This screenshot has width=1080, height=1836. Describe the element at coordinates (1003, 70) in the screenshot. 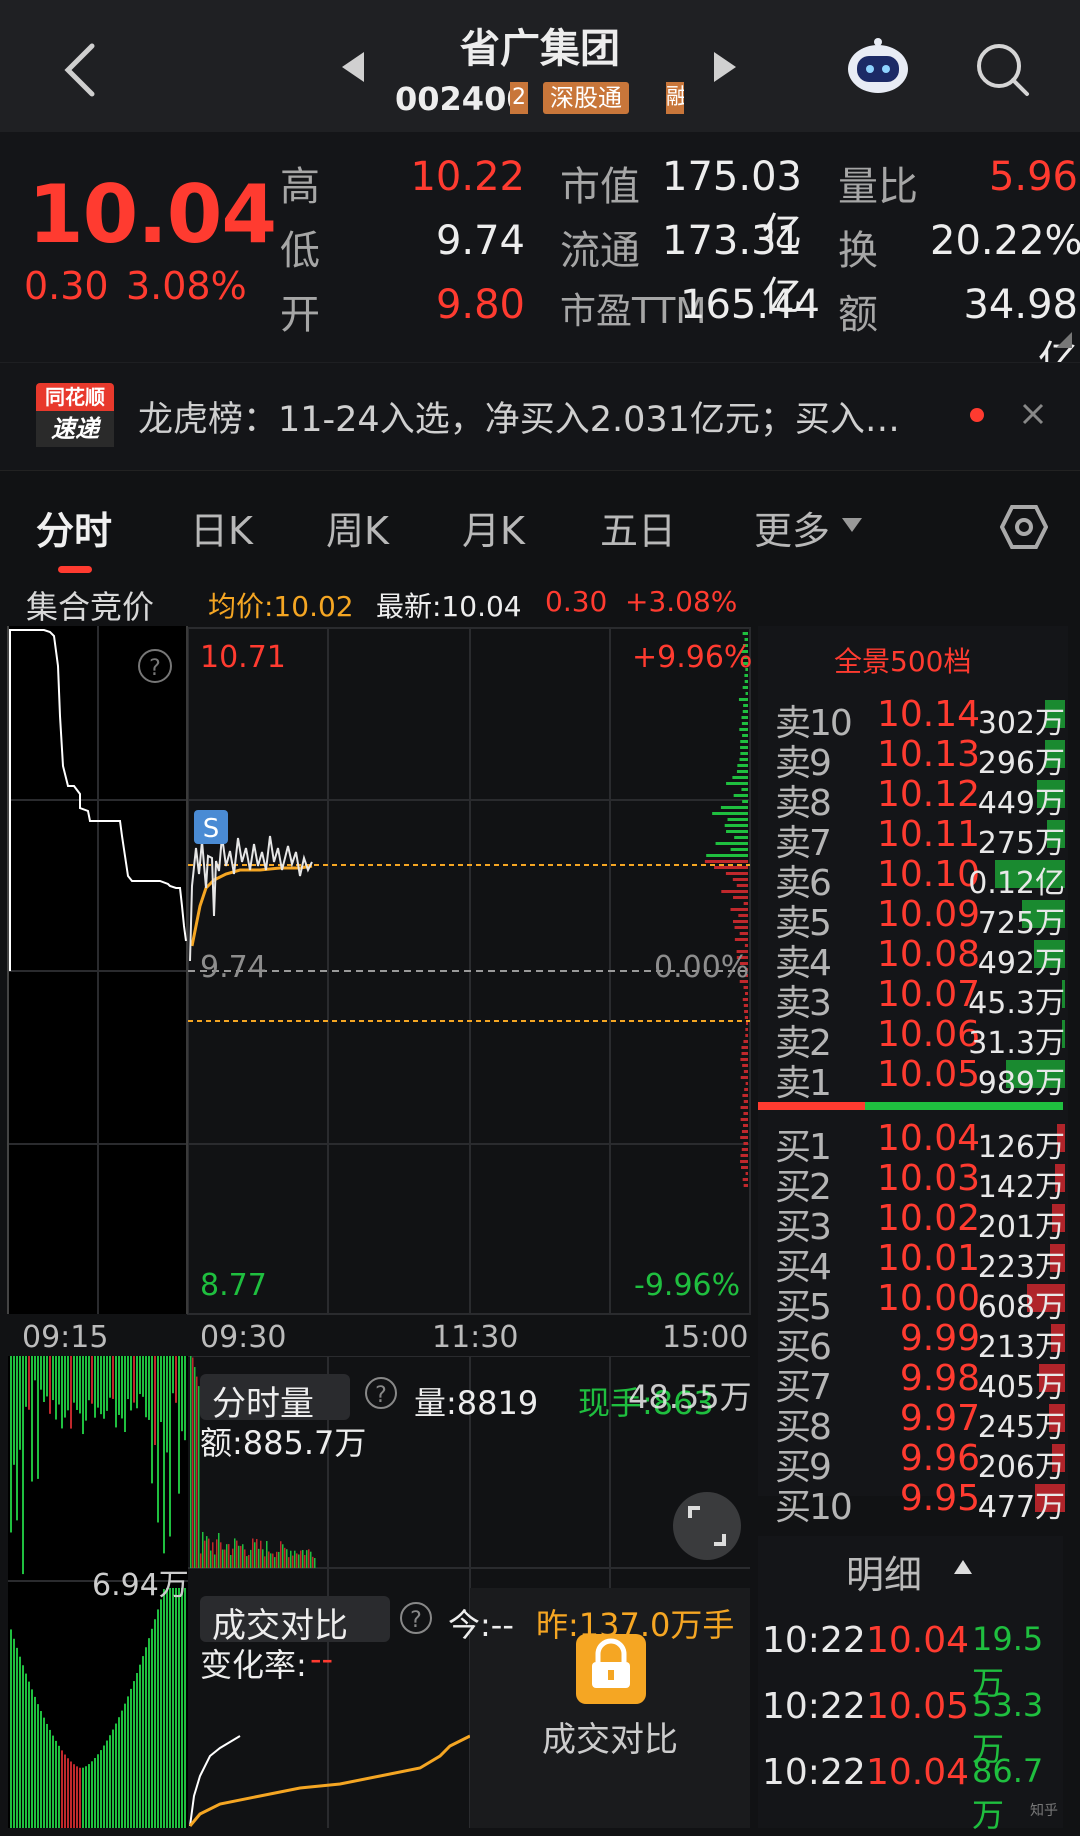

I see `search-icon` at that location.